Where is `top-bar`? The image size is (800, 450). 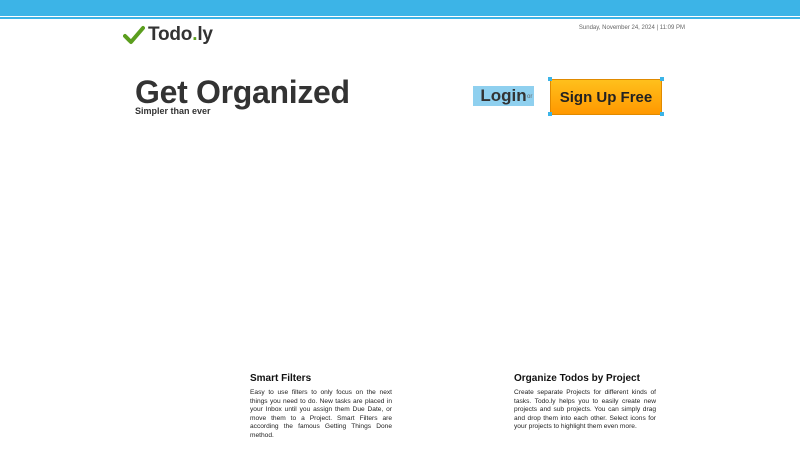 top-bar is located at coordinates (400, 8).